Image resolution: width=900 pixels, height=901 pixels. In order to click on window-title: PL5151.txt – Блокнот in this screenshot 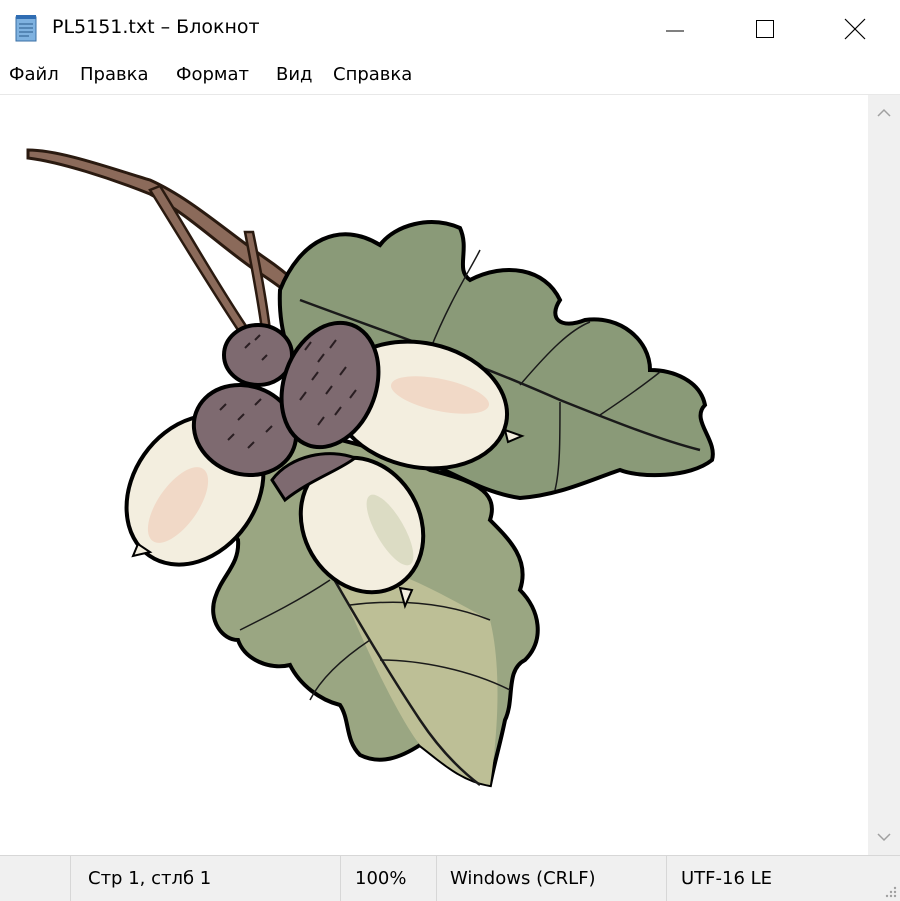, I will do `click(156, 27)`.